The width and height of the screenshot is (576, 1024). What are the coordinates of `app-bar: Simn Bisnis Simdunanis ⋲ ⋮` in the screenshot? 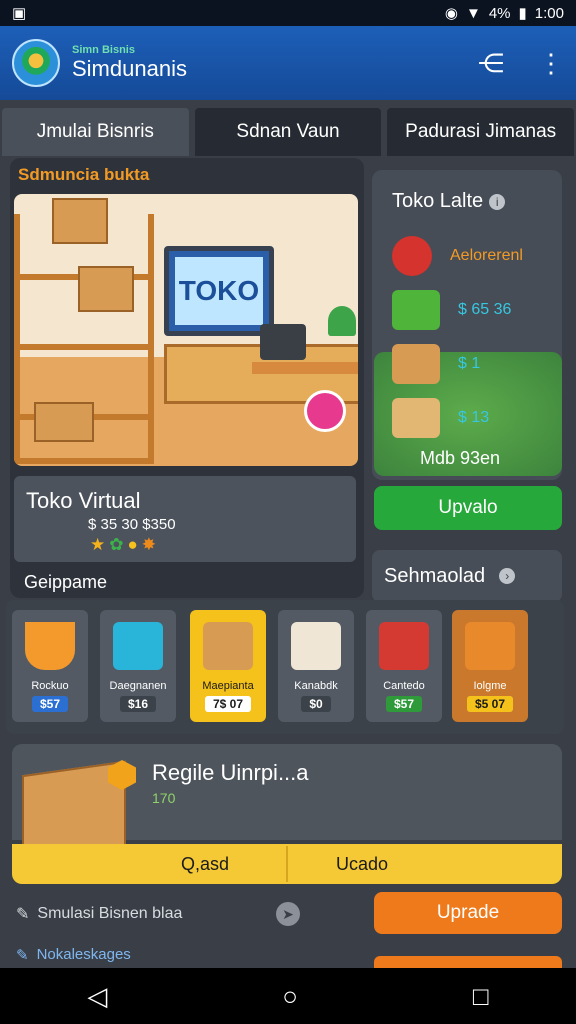 It's located at (288, 63).